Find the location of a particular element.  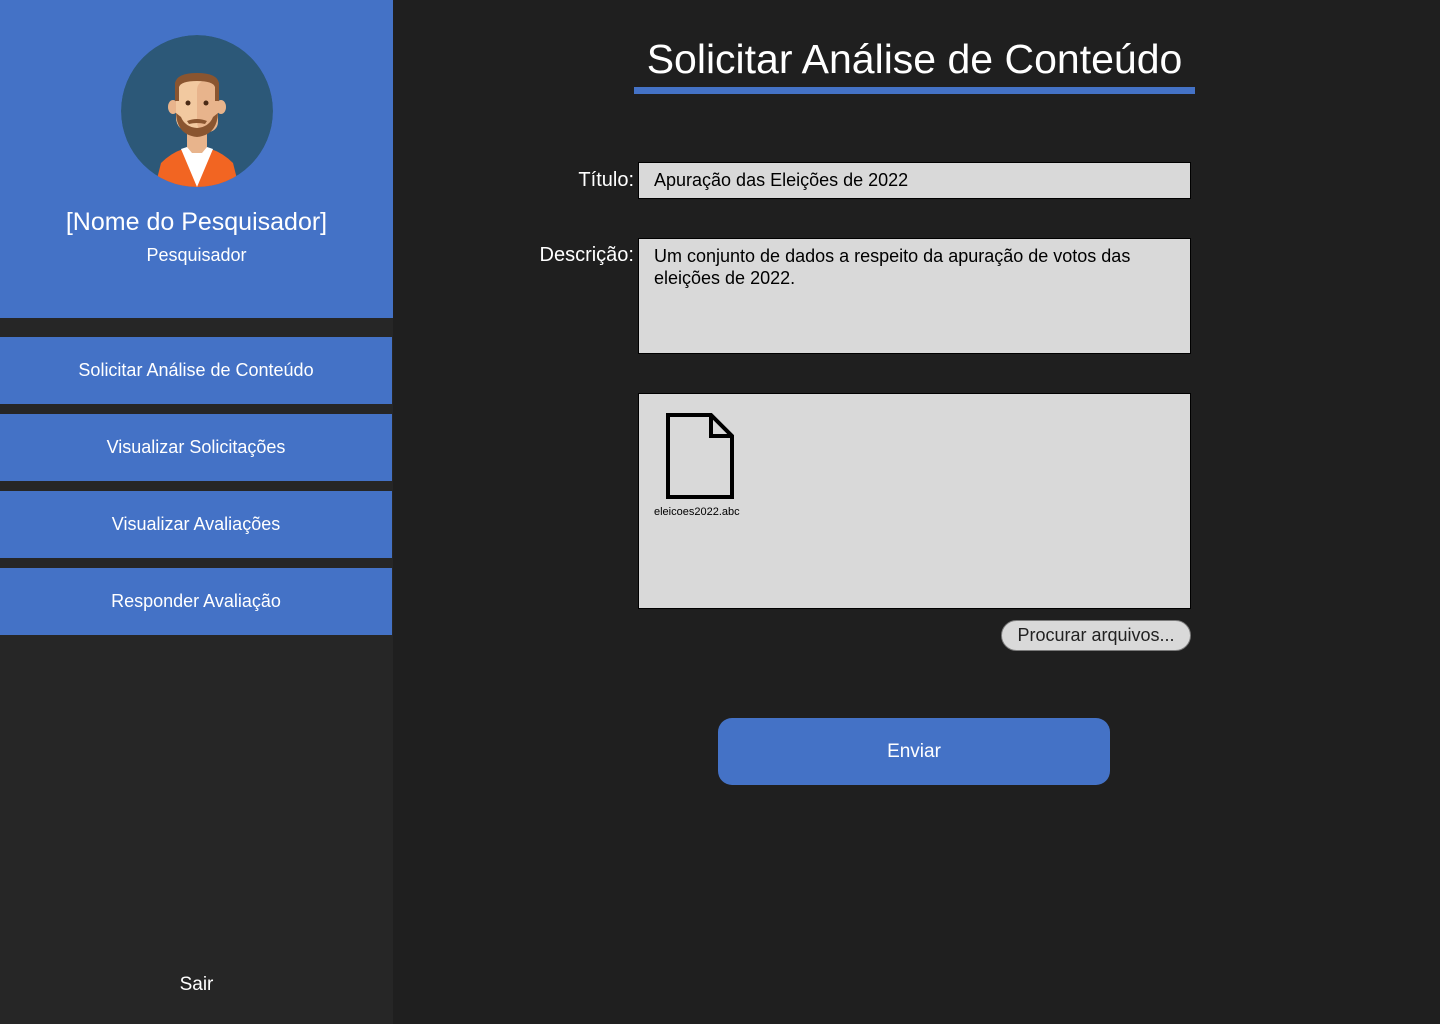

person-avatar-icon is located at coordinates (197, 111).